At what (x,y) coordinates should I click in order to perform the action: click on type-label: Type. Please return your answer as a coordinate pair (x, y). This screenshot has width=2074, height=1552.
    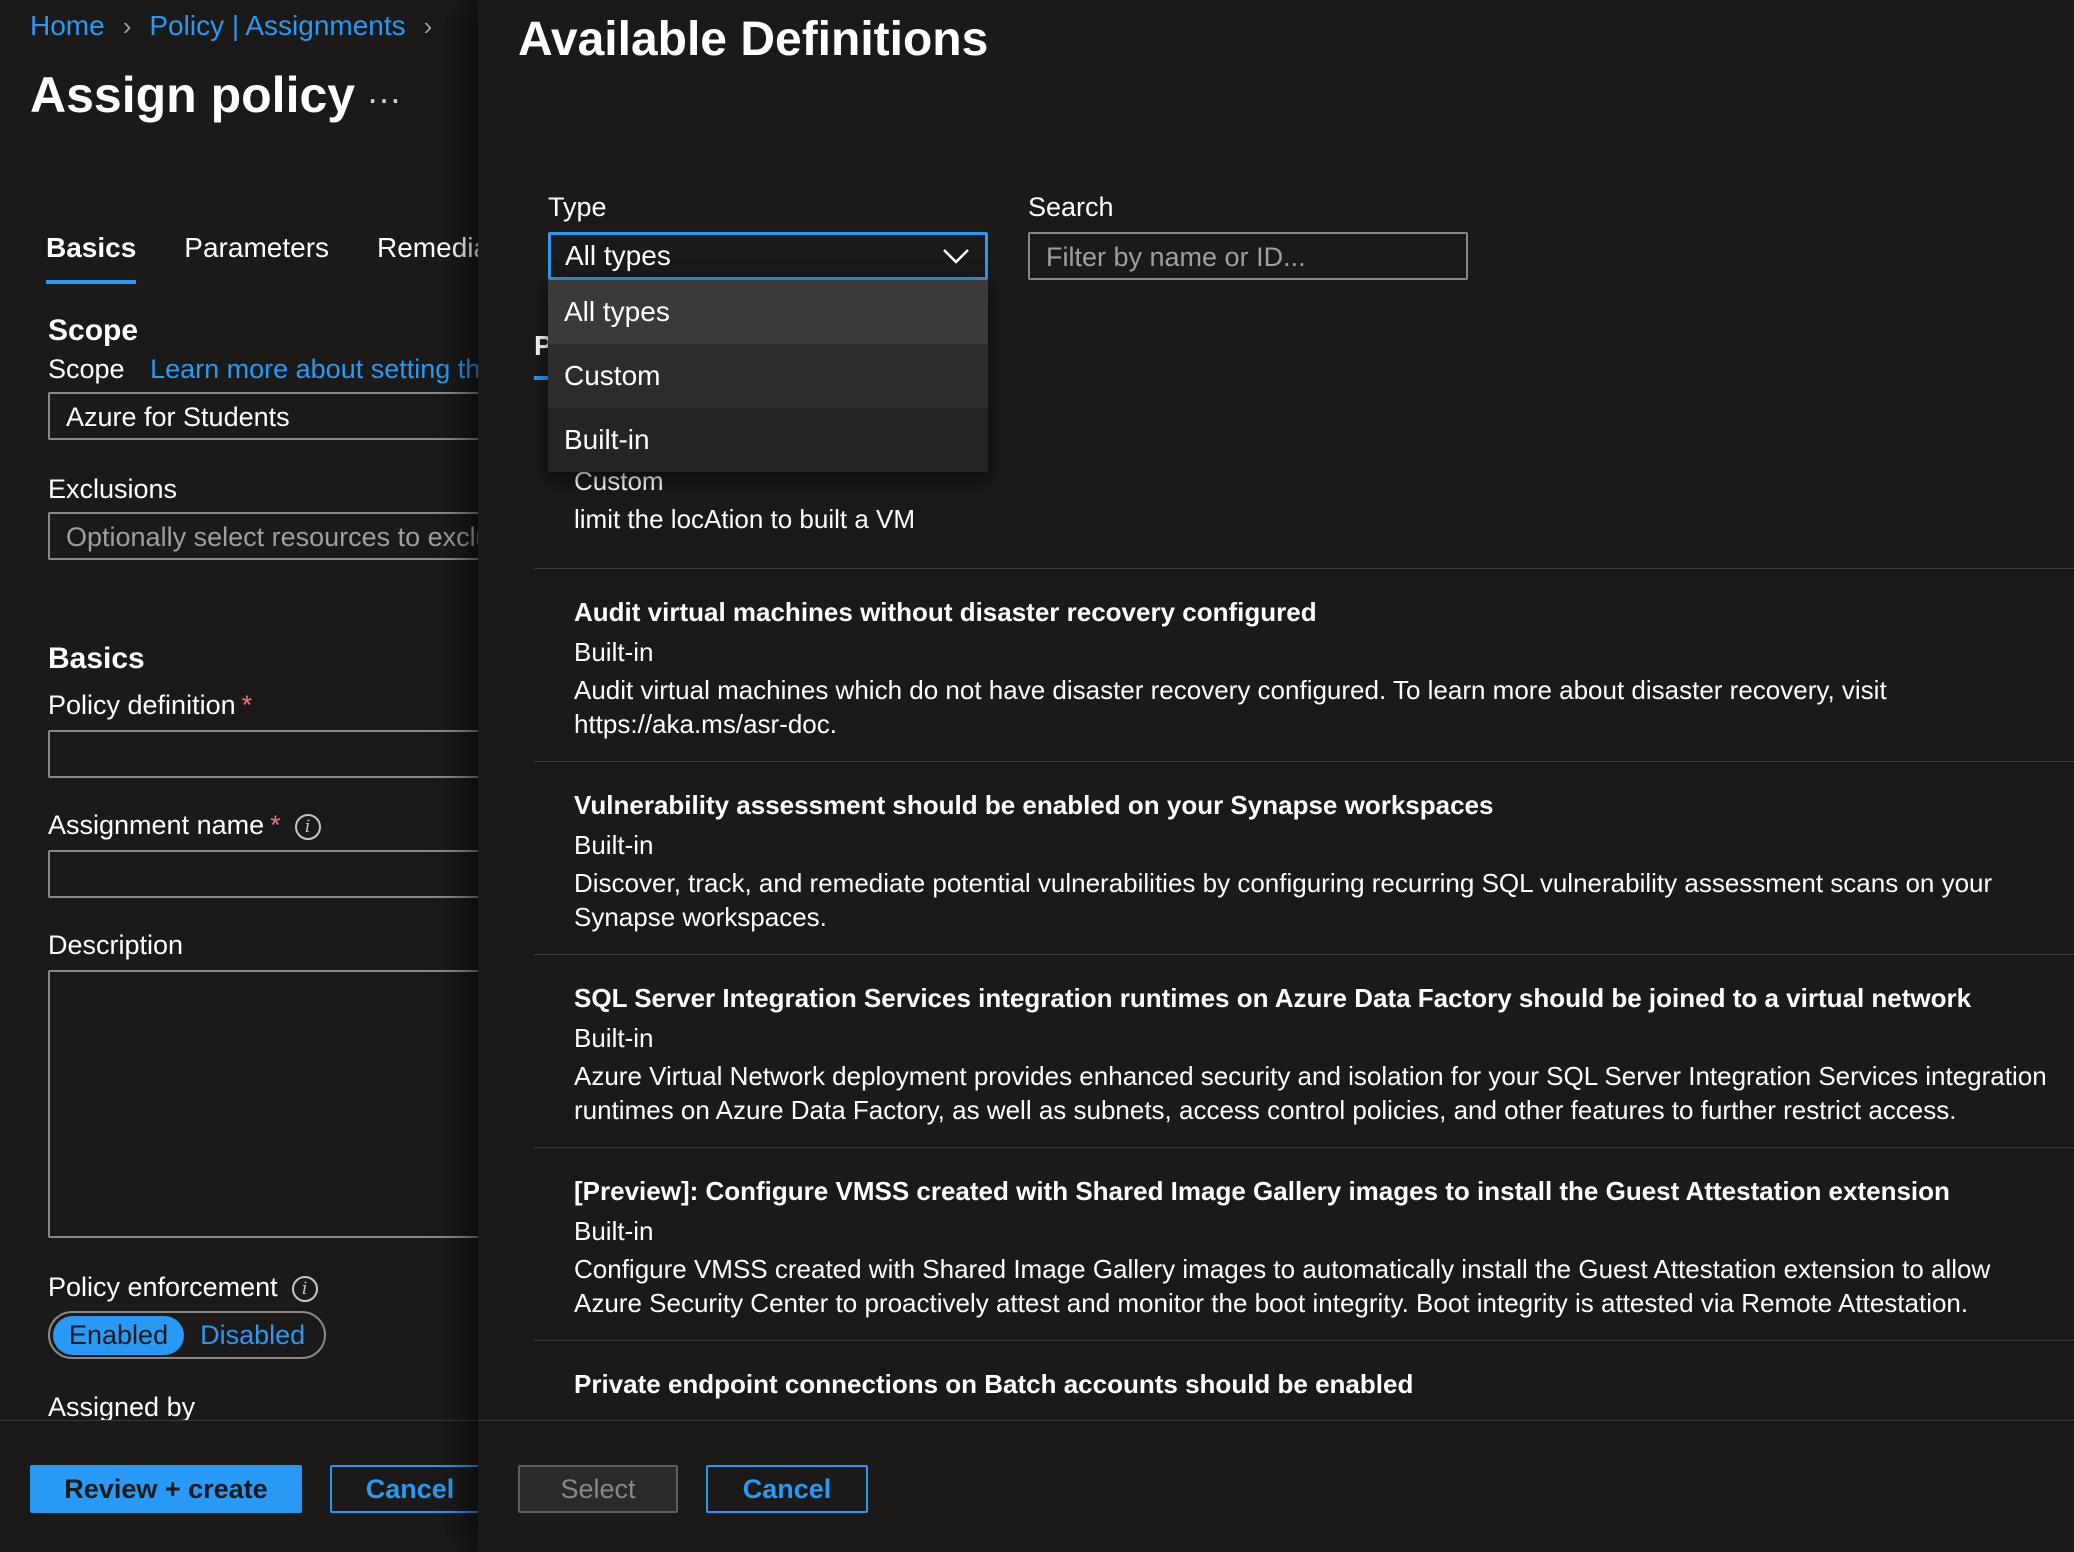
    Looking at the image, I should click on (577, 207).